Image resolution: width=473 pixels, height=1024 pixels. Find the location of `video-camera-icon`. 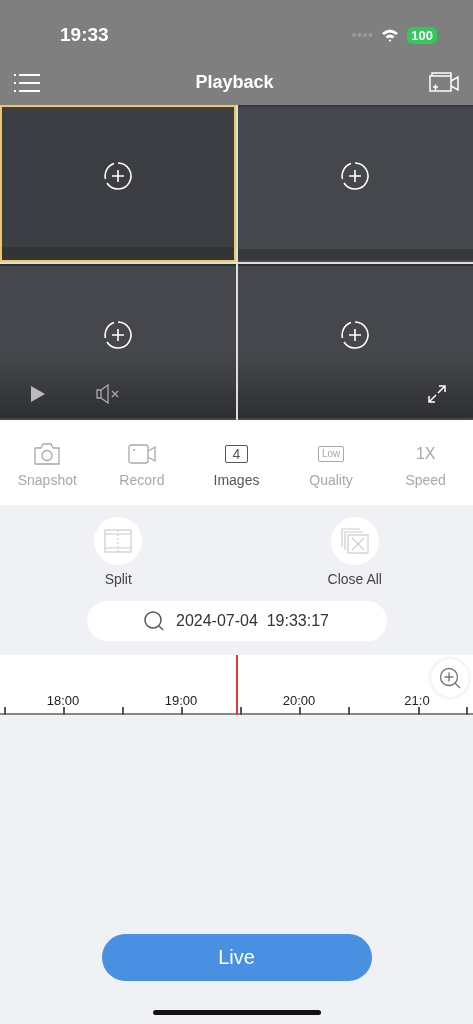

video-camera-icon is located at coordinates (141, 454).